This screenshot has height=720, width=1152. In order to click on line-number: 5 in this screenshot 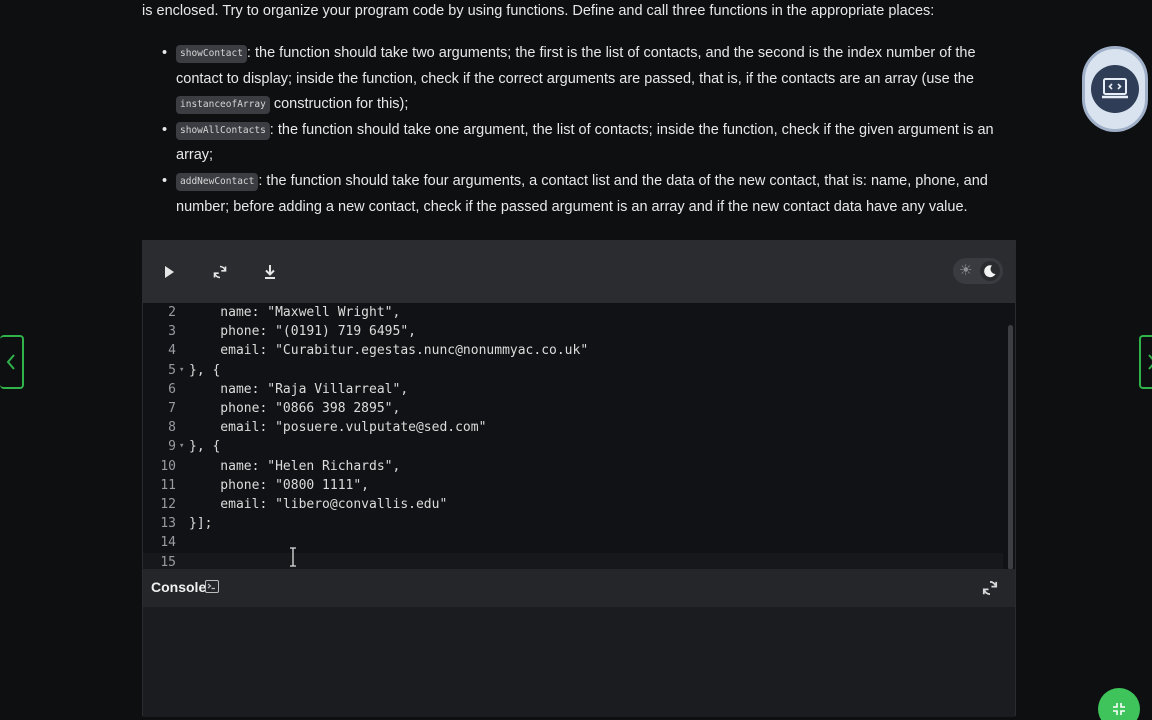, I will do `click(172, 370)`.